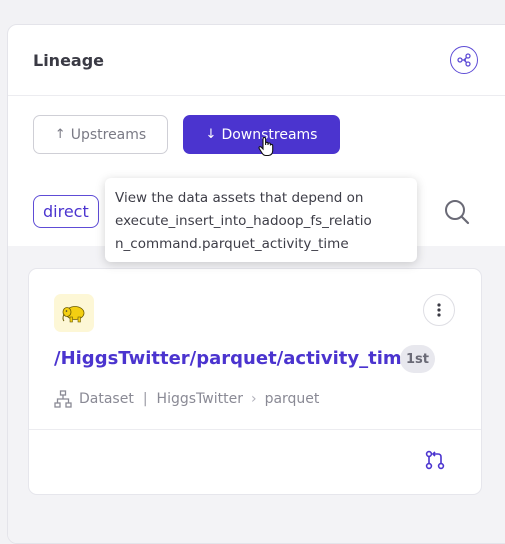  I want to click on panel-title: Lineage, so click(69, 60).